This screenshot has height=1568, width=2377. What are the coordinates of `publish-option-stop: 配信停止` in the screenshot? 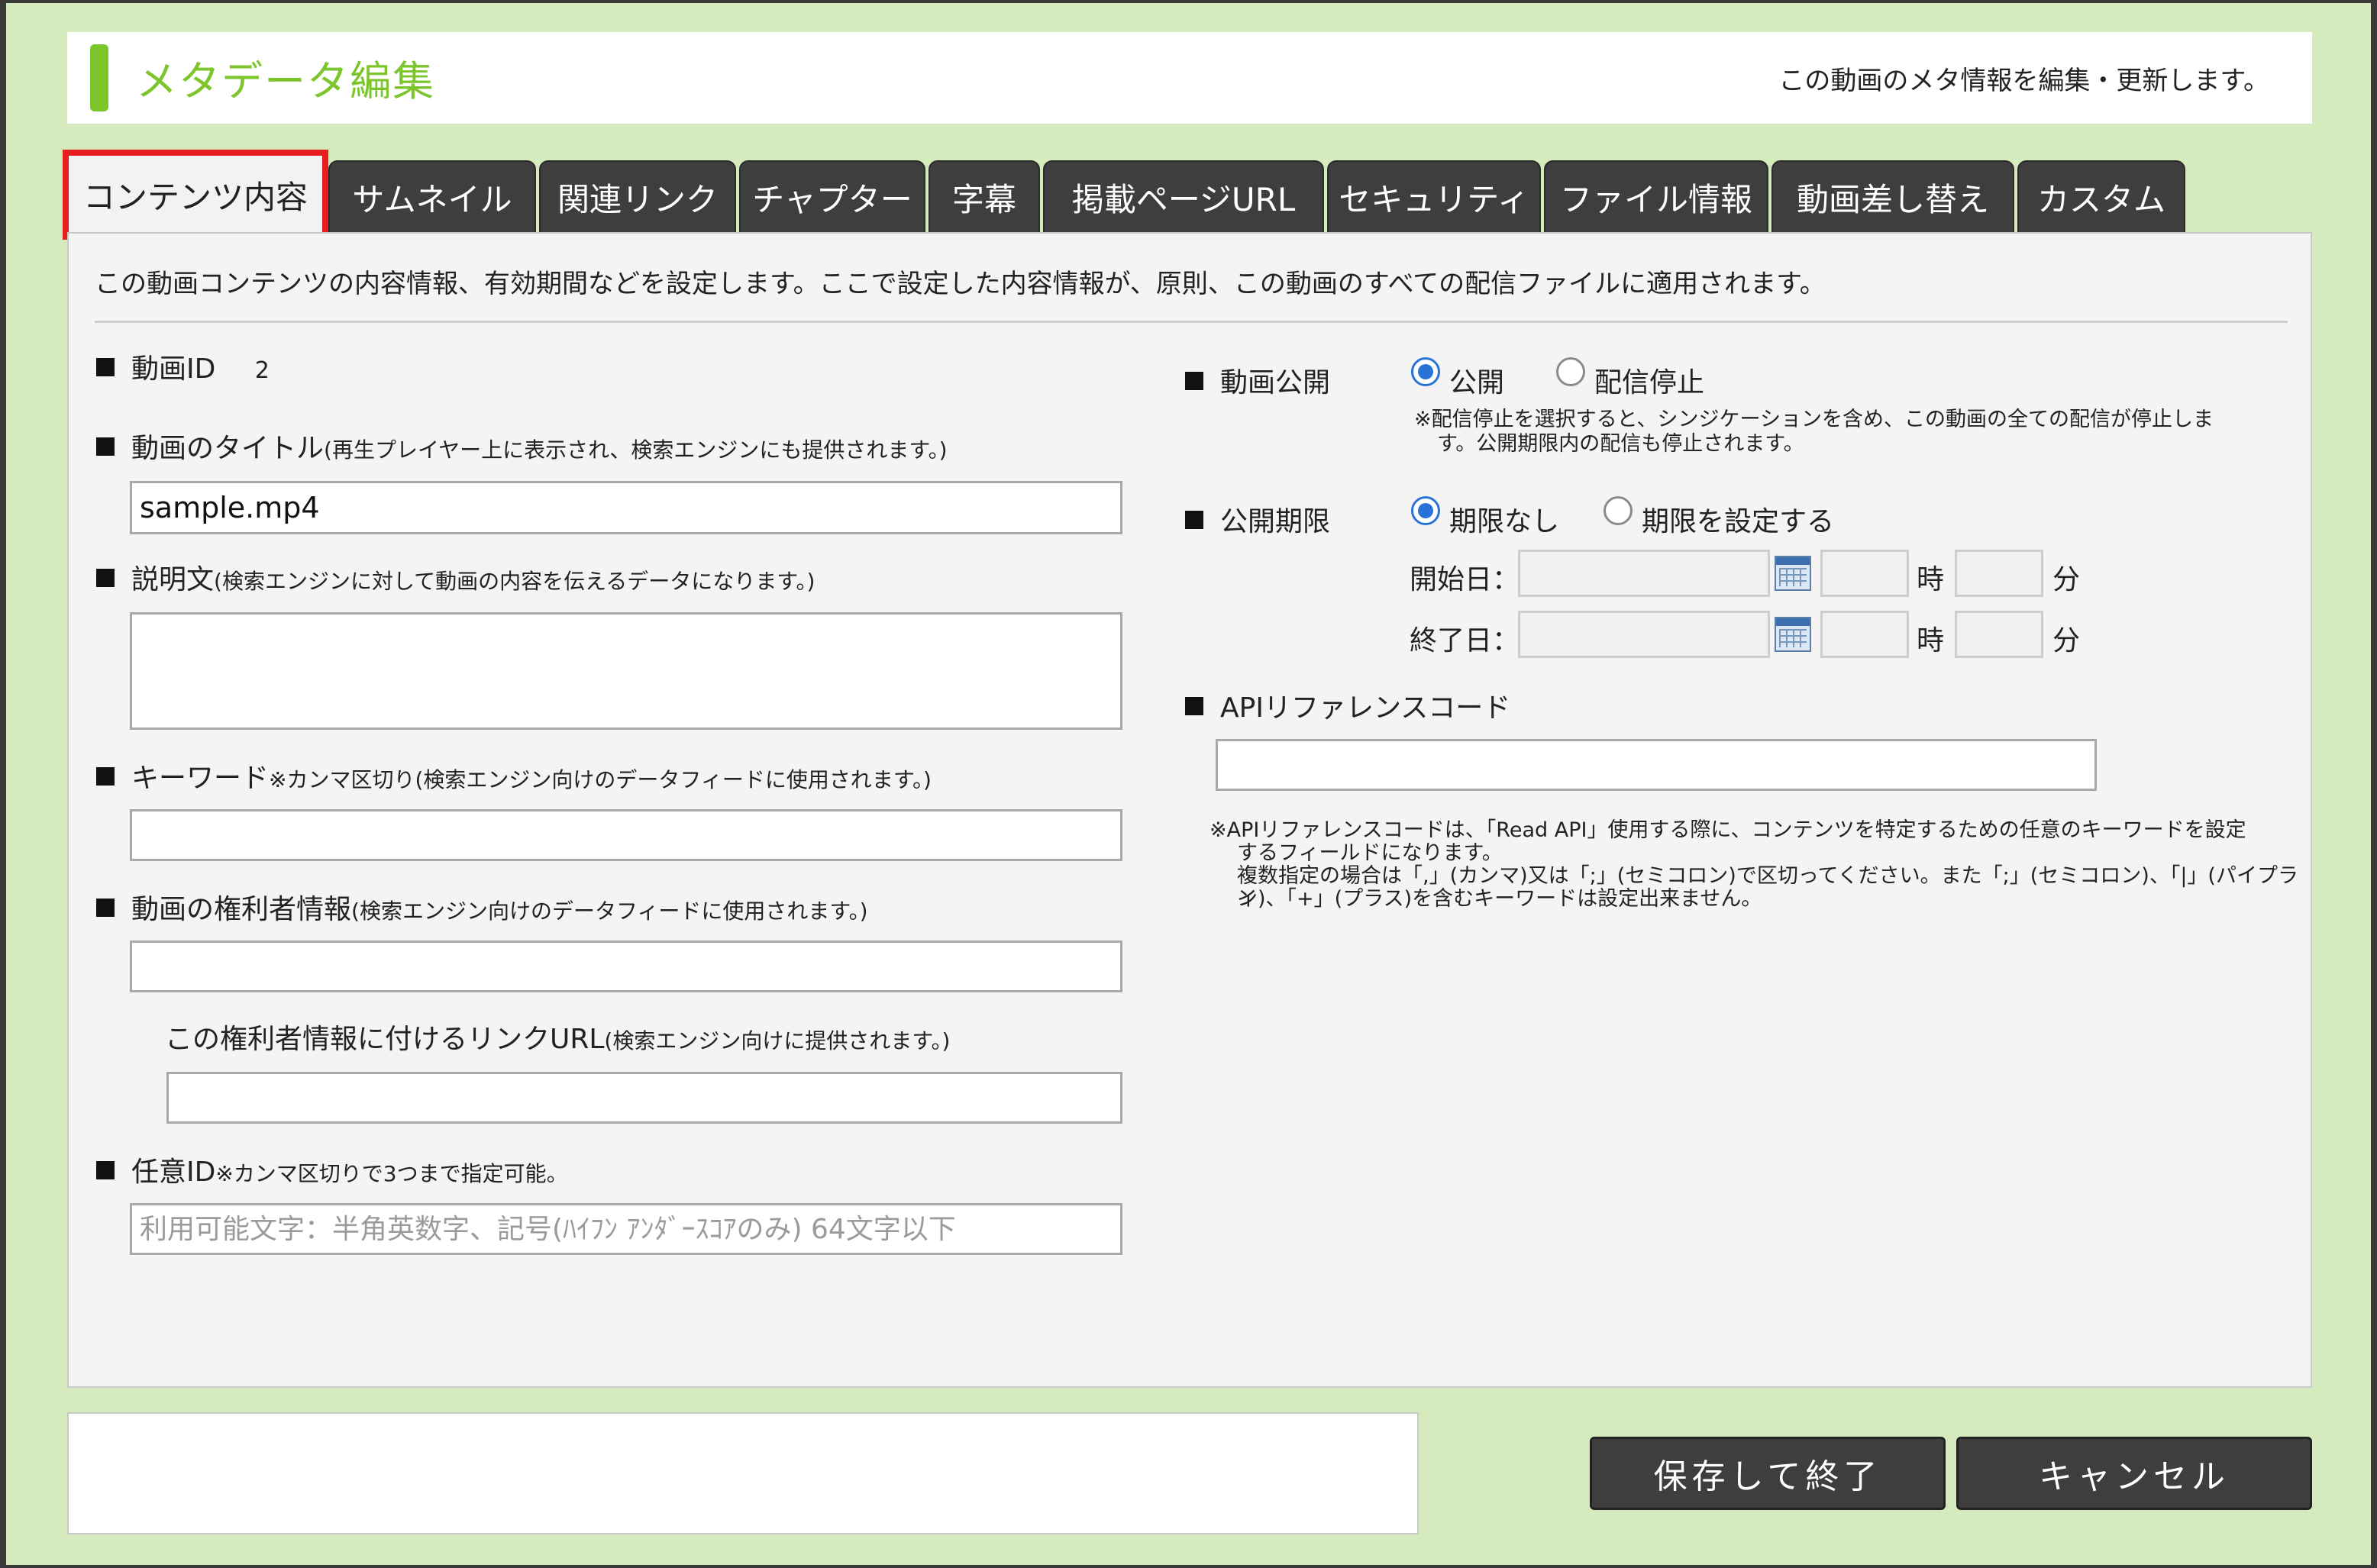 It's located at (1649, 382).